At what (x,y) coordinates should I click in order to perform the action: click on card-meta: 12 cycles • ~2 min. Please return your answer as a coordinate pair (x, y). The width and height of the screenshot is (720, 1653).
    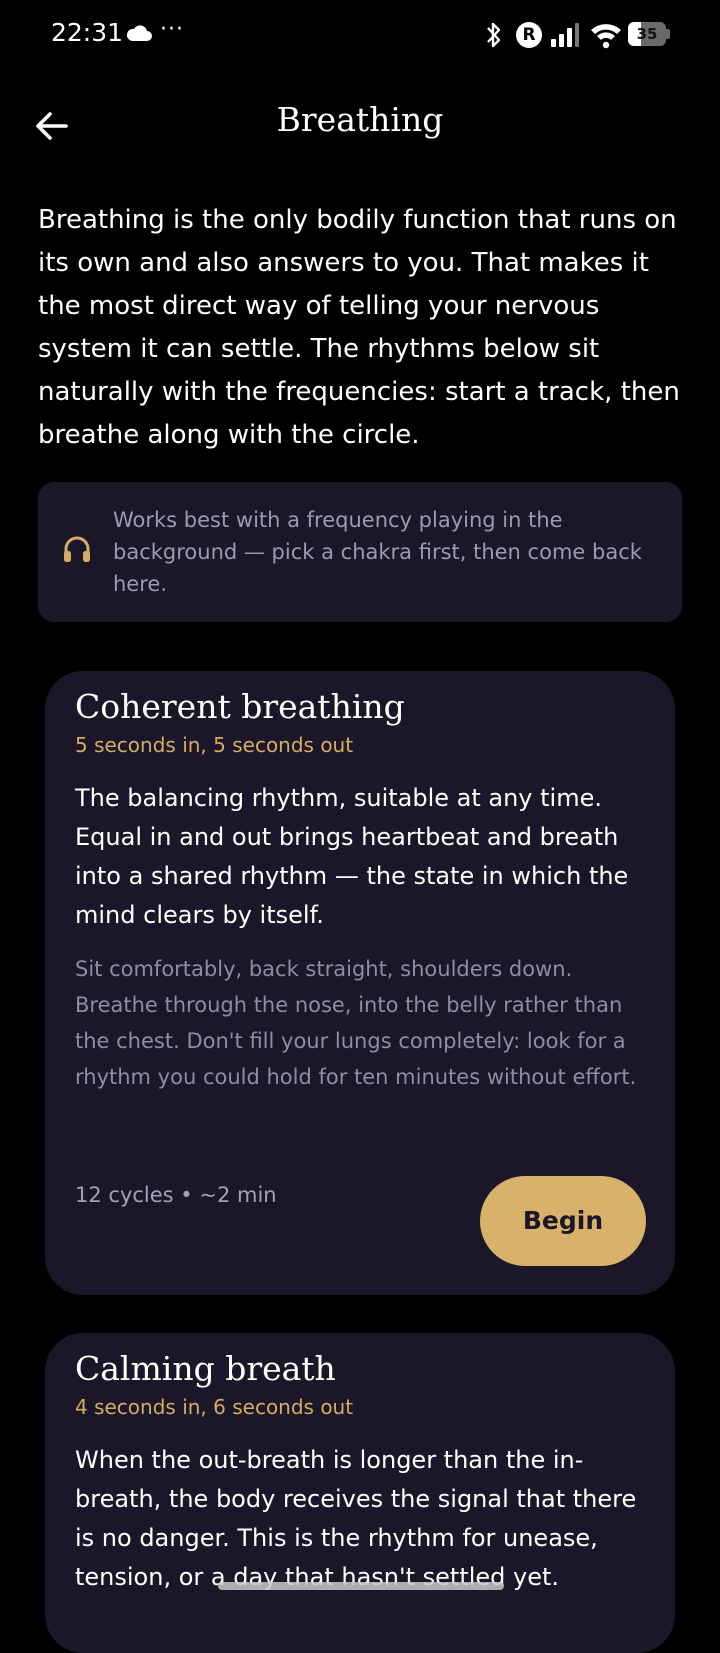
    Looking at the image, I should click on (176, 1195).